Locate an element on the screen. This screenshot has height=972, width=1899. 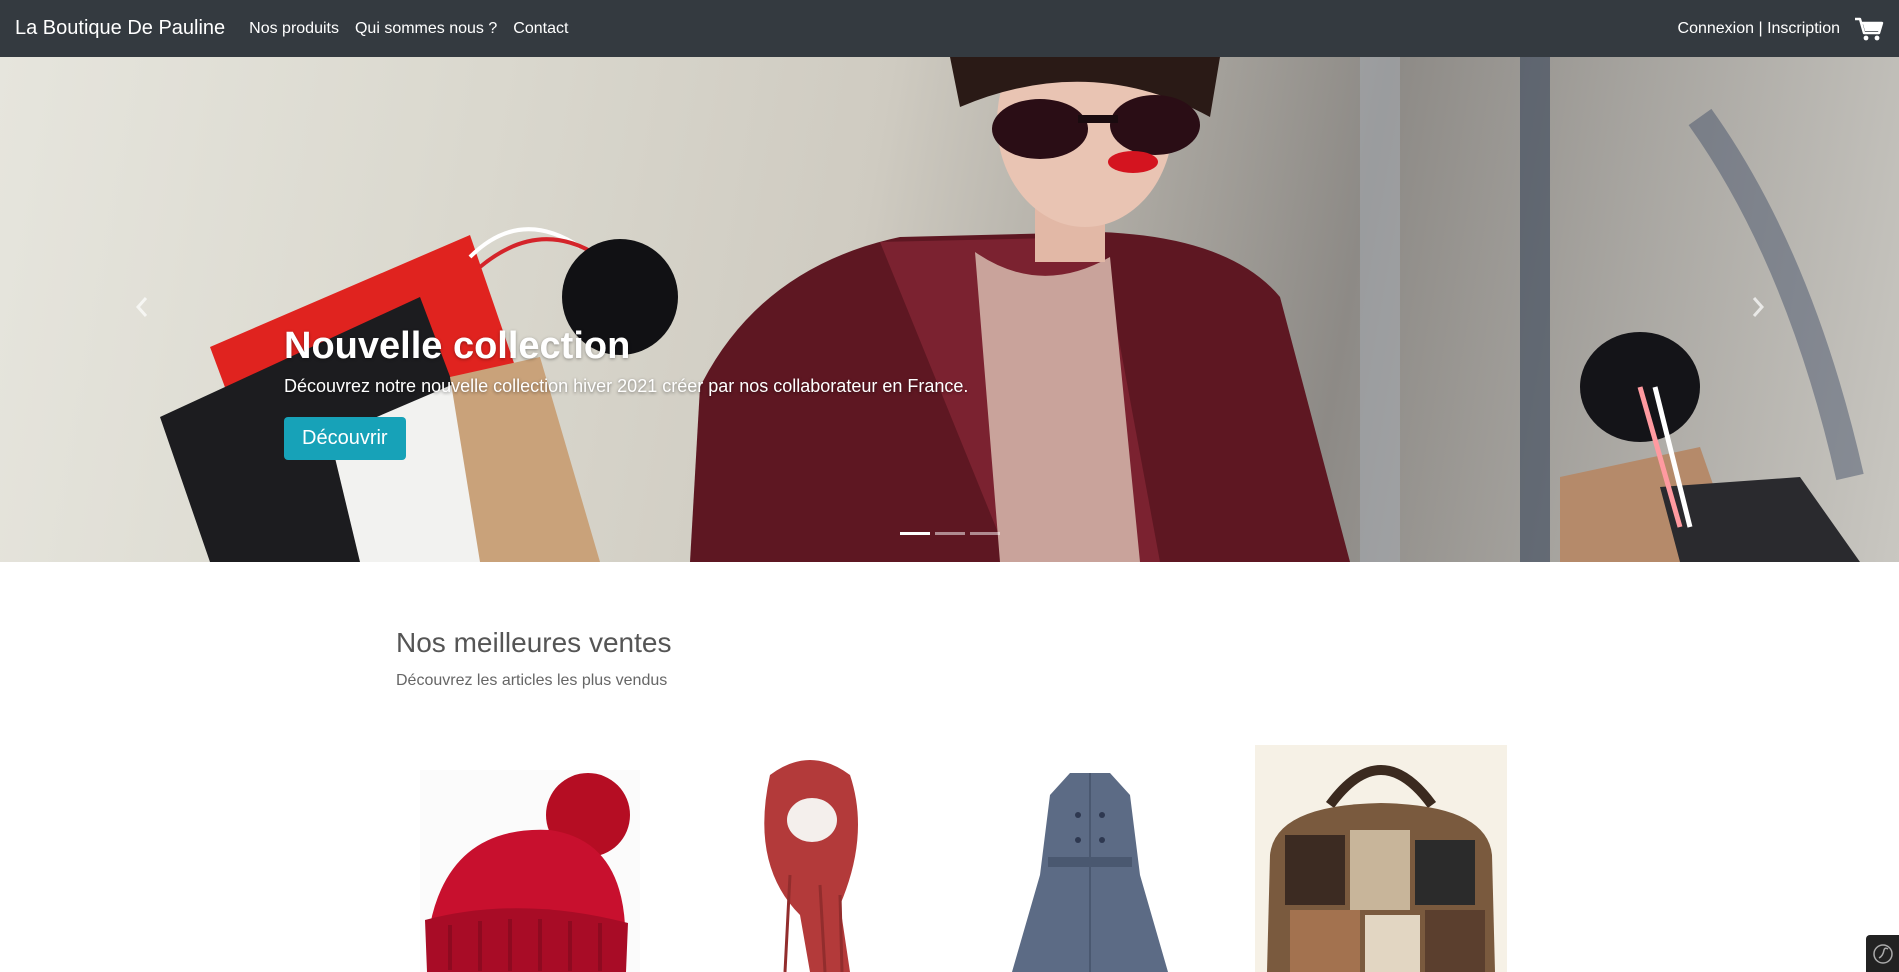
printed-handbag-image is located at coordinates (1381, 858).